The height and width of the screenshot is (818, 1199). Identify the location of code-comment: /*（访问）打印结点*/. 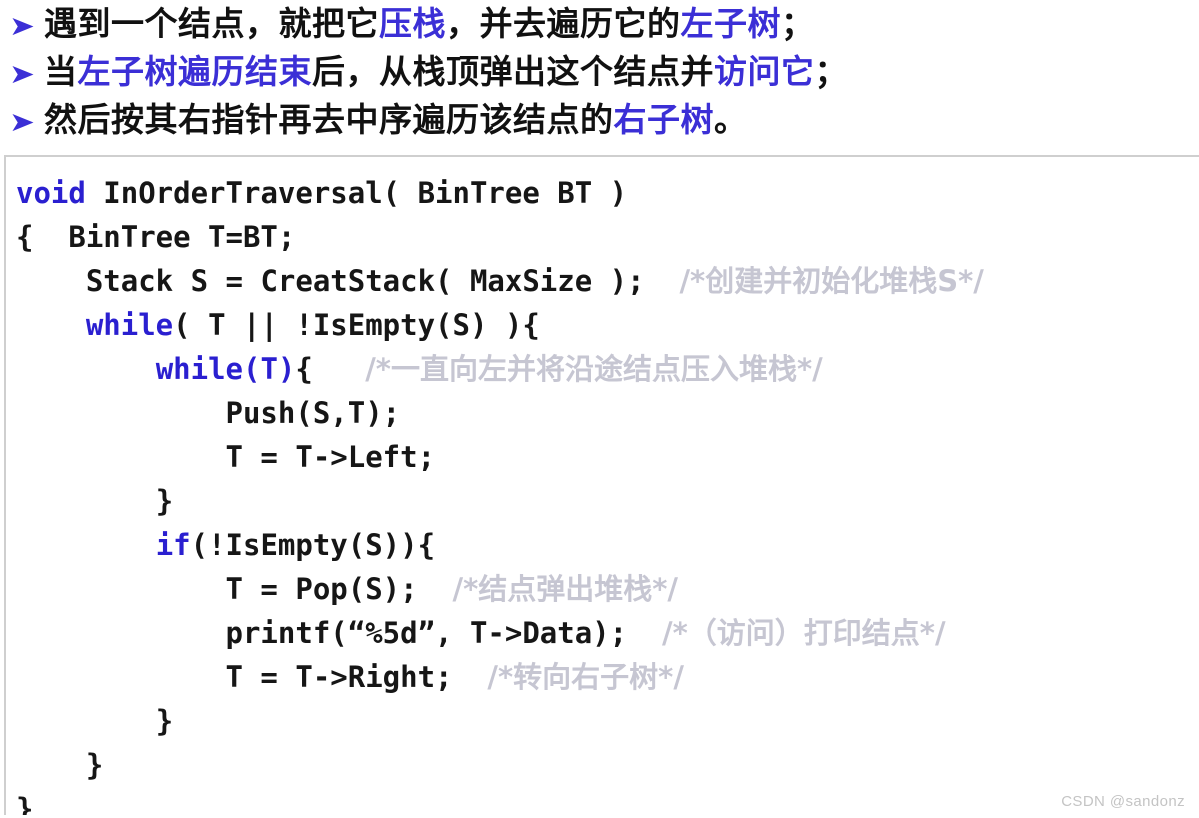
(804, 633).